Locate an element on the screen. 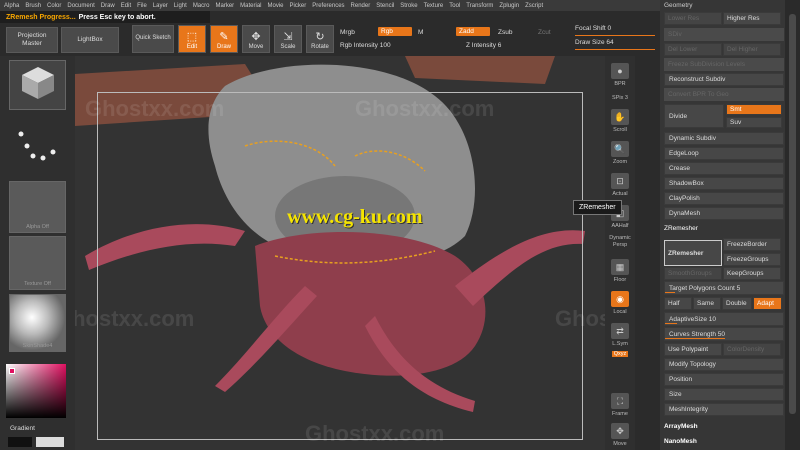  edgeloop-button: EdgeLoop is located at coordinates (724, 153).